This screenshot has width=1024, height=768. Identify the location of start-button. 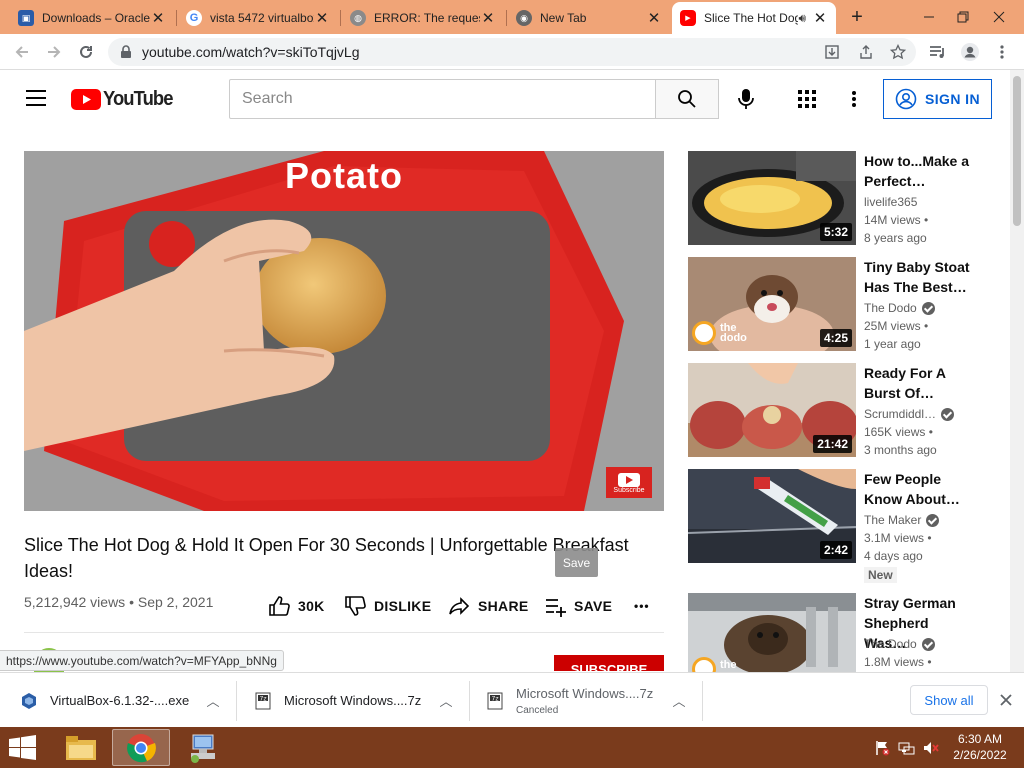
(23, 750).